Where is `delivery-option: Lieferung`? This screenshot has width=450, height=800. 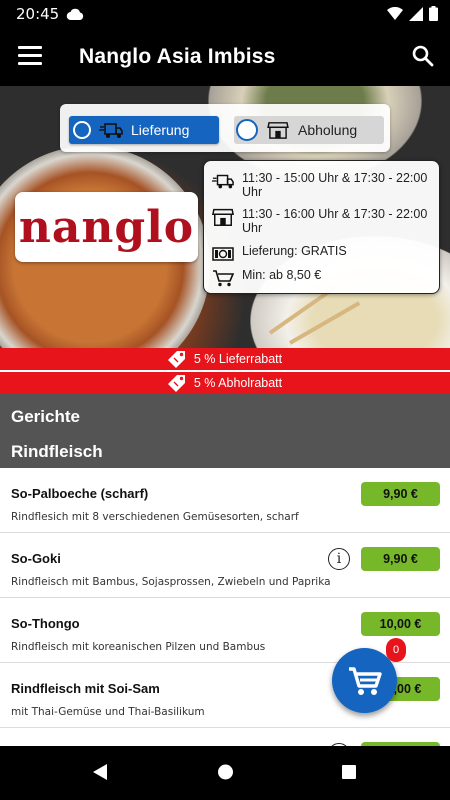
delivery-option: Lieferung is located at coordinates (144, 130).